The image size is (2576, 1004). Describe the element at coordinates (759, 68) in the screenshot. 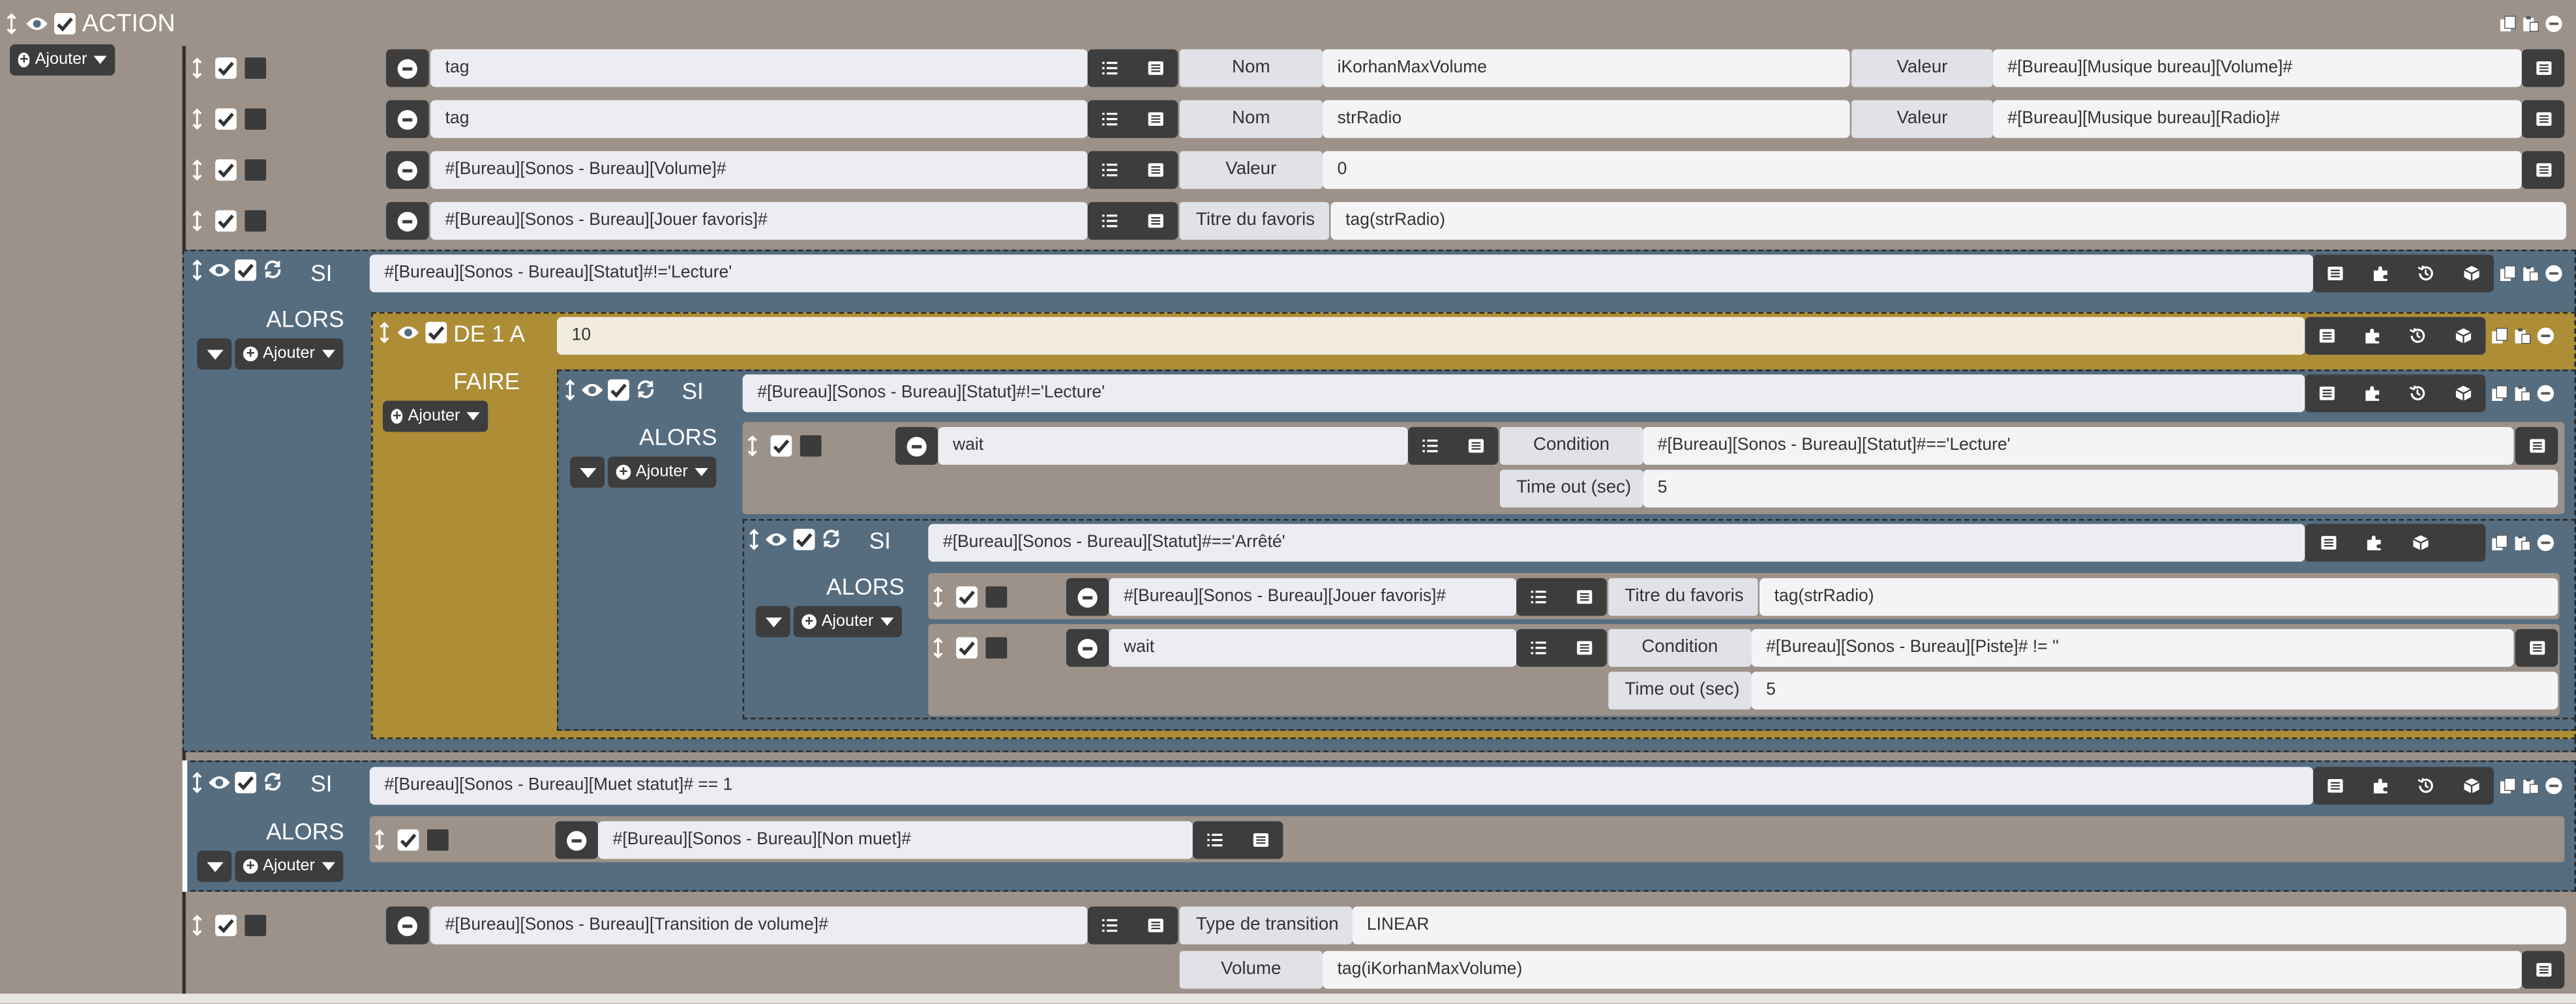

I see `command-input: tag` at that location.